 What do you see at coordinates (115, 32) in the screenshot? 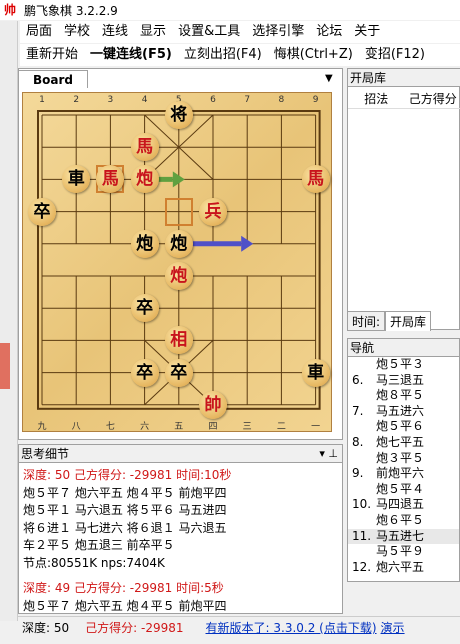
I see `menu-item-2: 连线` at bounding box center [115, 32].